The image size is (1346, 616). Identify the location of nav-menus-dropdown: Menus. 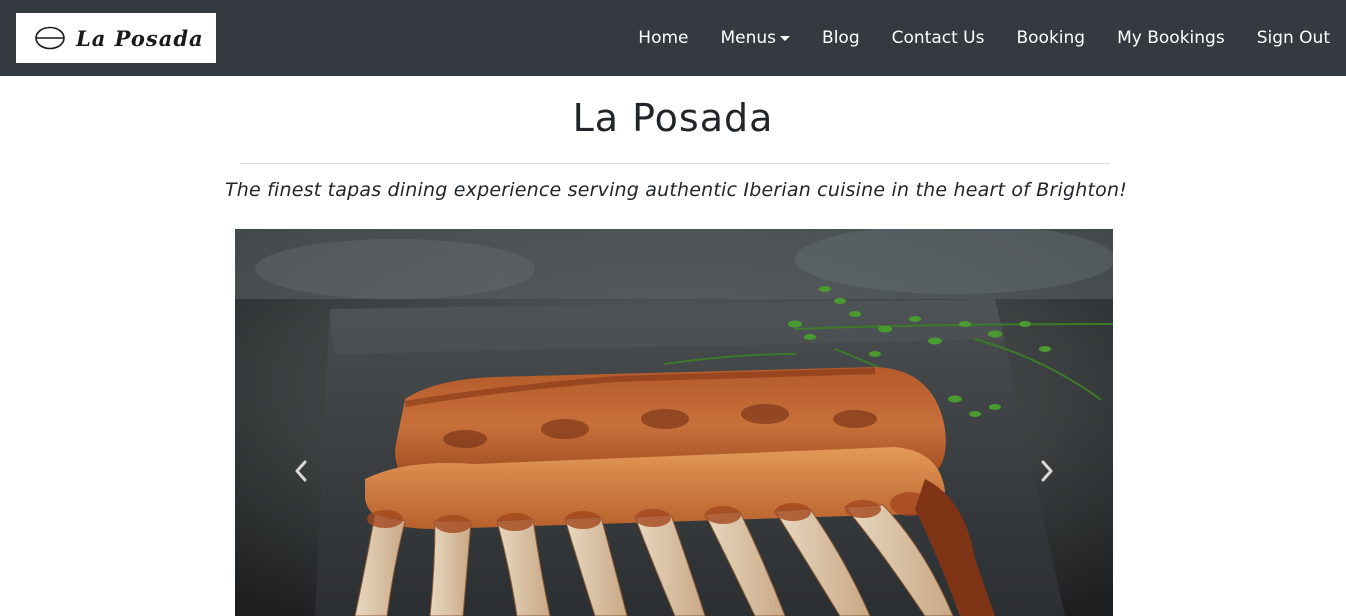
(756, 38).